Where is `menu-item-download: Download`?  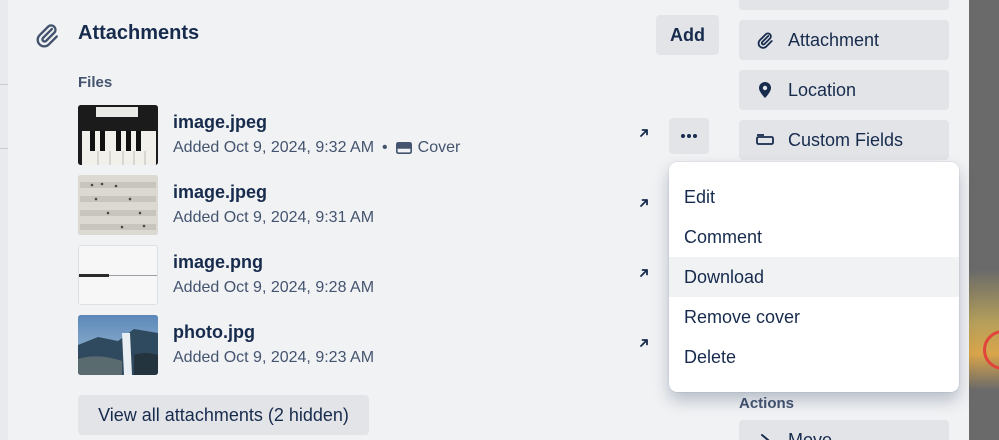
menu-item-download: Download is located at coordinates (814, 277).